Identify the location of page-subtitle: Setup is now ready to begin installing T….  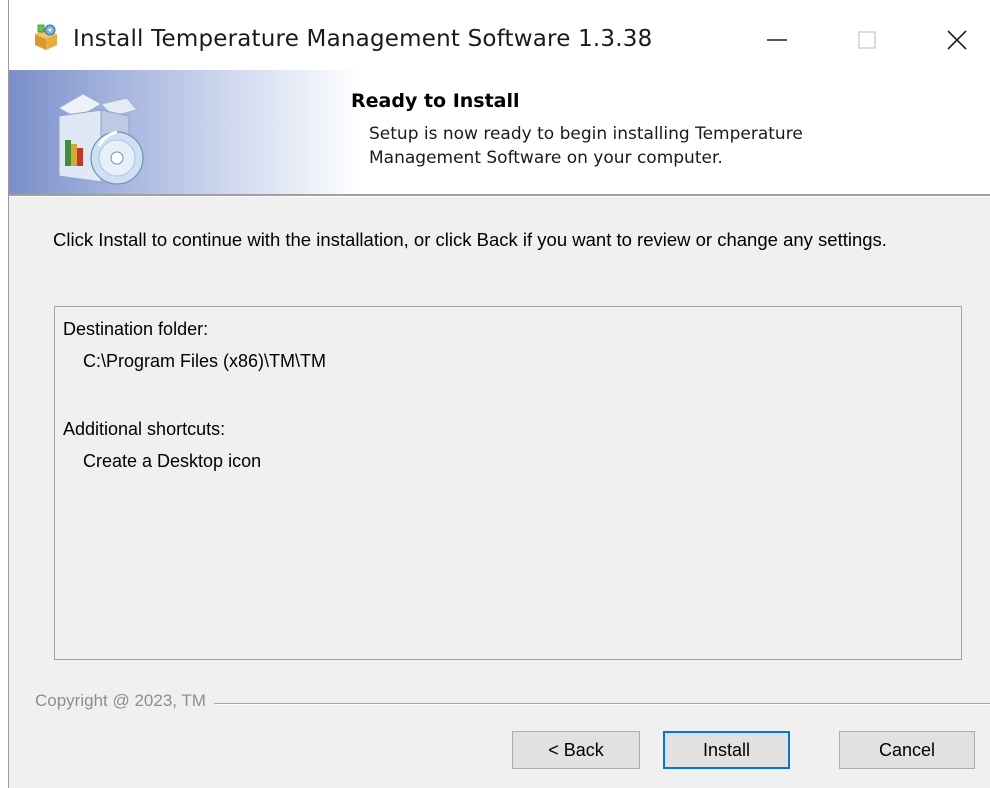
(649, 146).